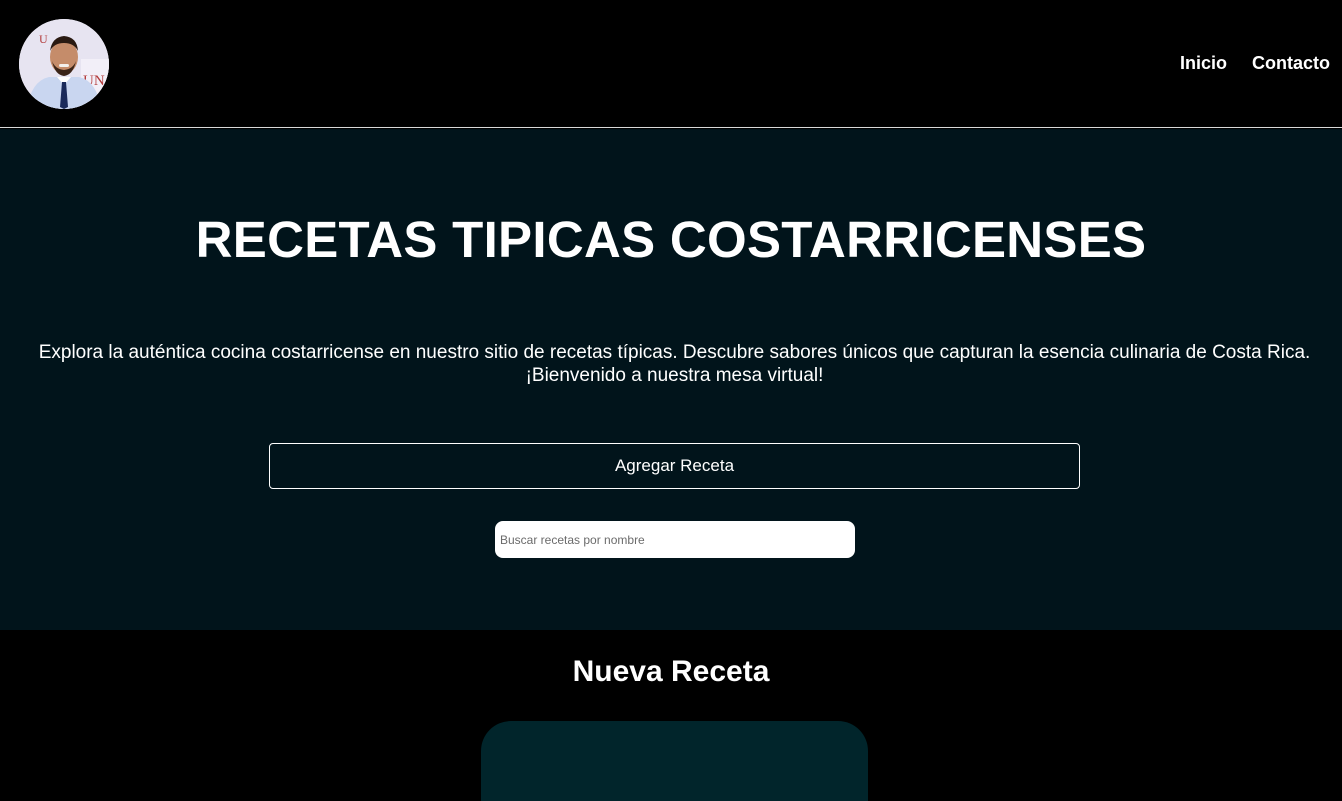 This screenshot has width=1342, height=801. Describe the element at coordinates (1203, 63) in the screenshot. I see `nav-link-inicio: Inicio` at that location.